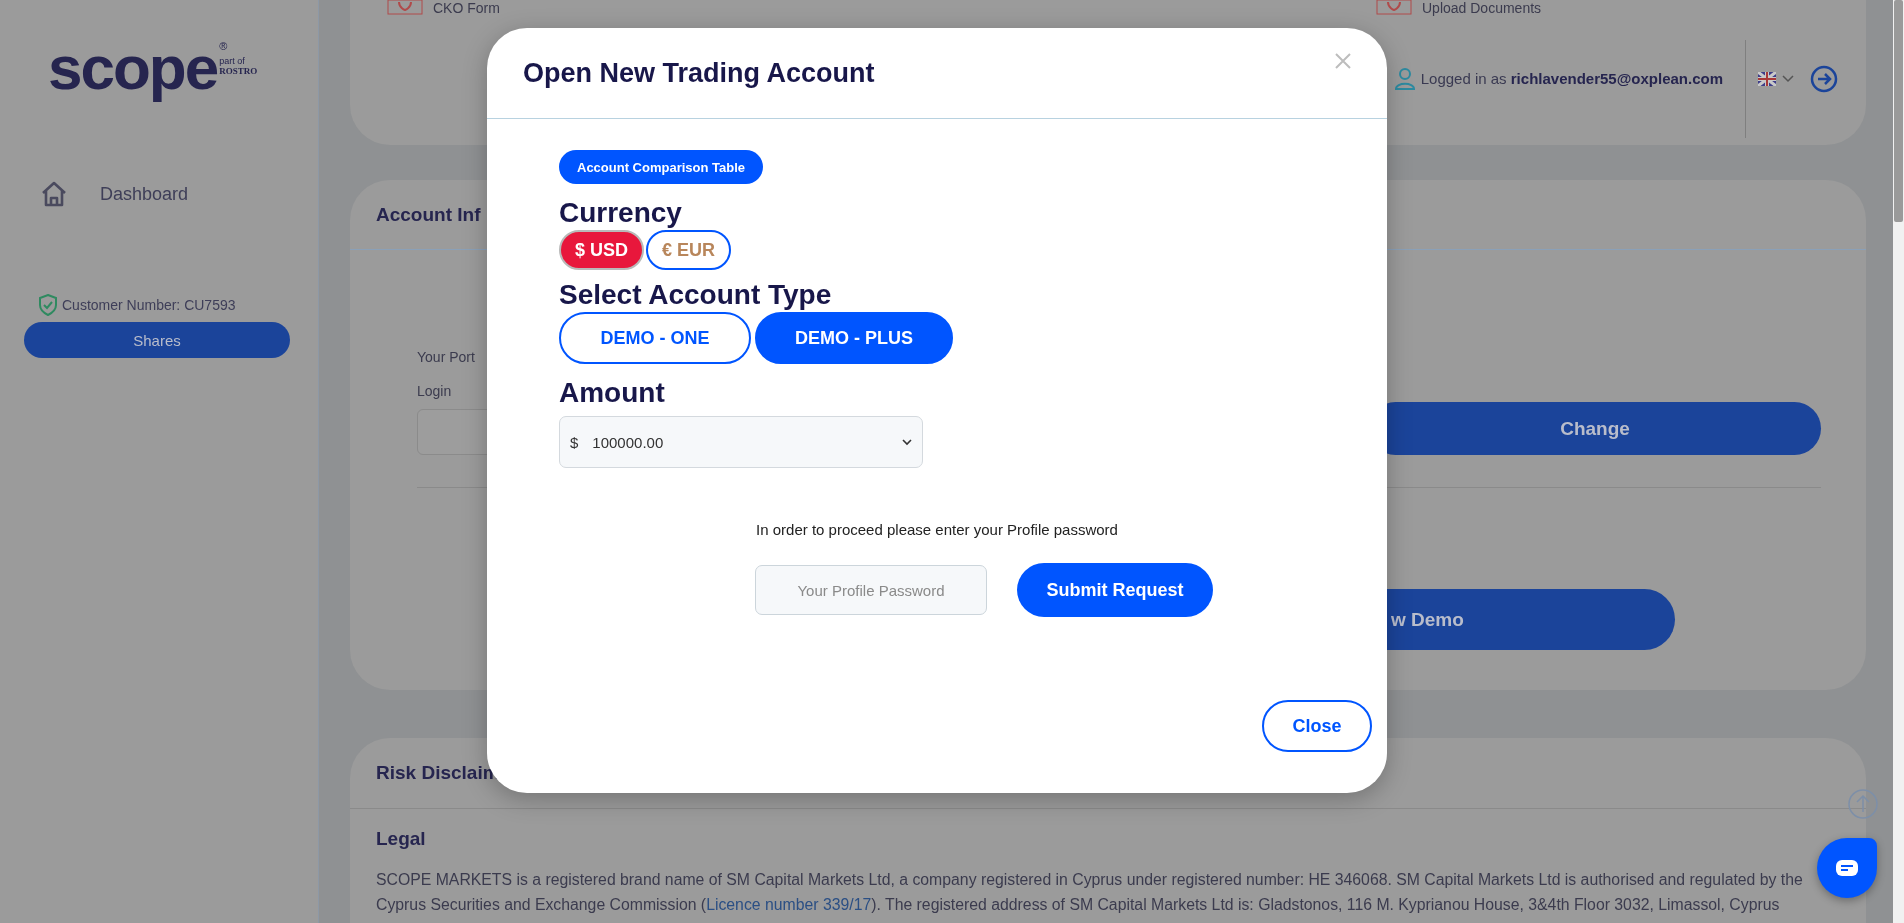 This screenshot has width=1904, height=923. I want to click on password-field: Your Profile Password, so click(871, 590).